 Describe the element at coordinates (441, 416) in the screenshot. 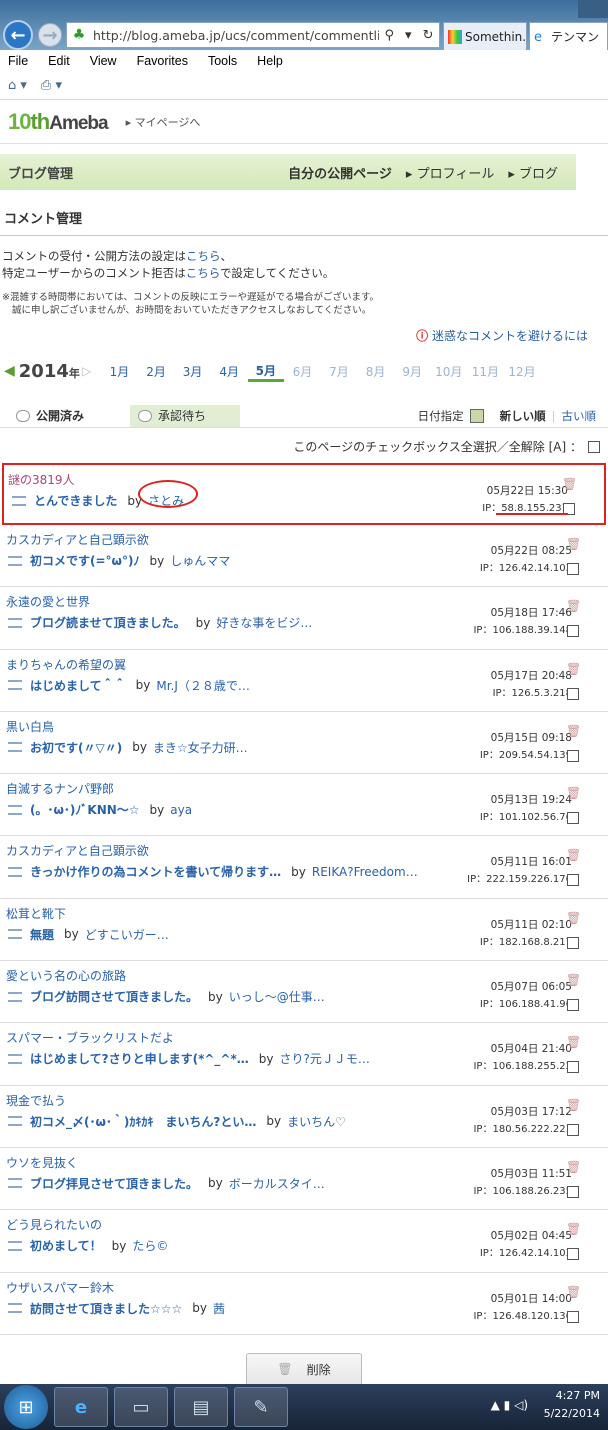

I see `date-select-label: 日付指定` at that location.